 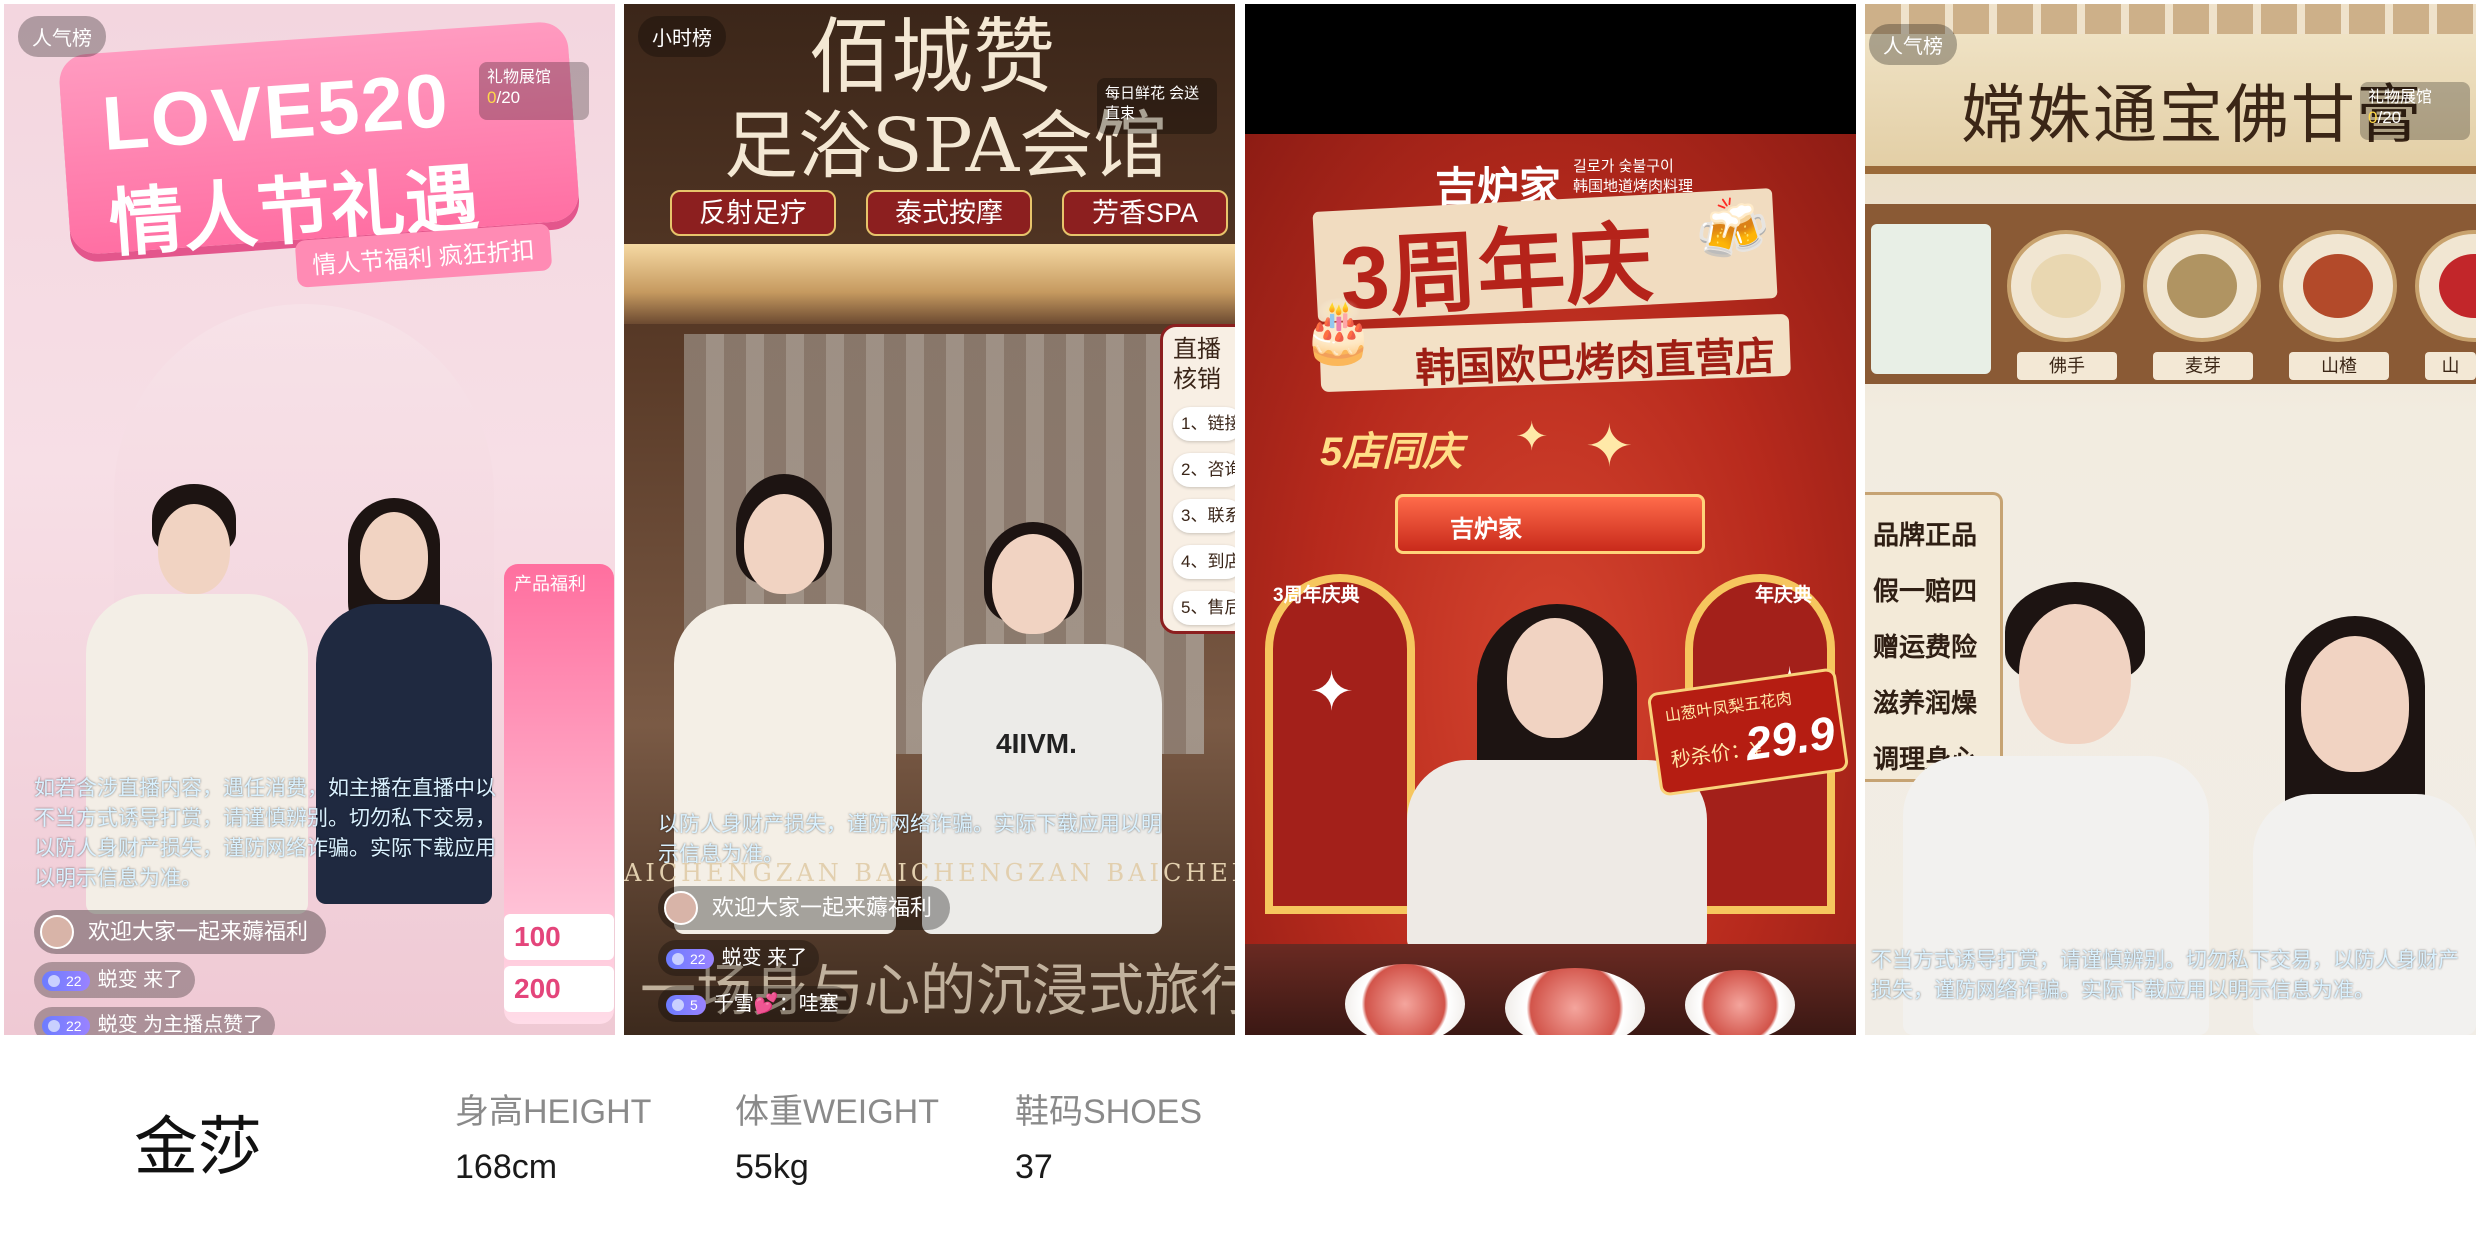 What do you see at coordinates (1925, 703) in the screenshot?
I see `promise-item: 滋养润燥` at bounding box center [1925, 703].